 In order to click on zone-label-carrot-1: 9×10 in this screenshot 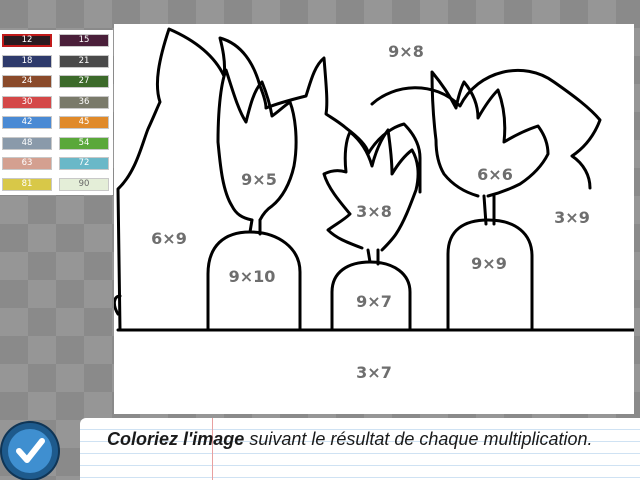, I will do `click(252, 276)`.